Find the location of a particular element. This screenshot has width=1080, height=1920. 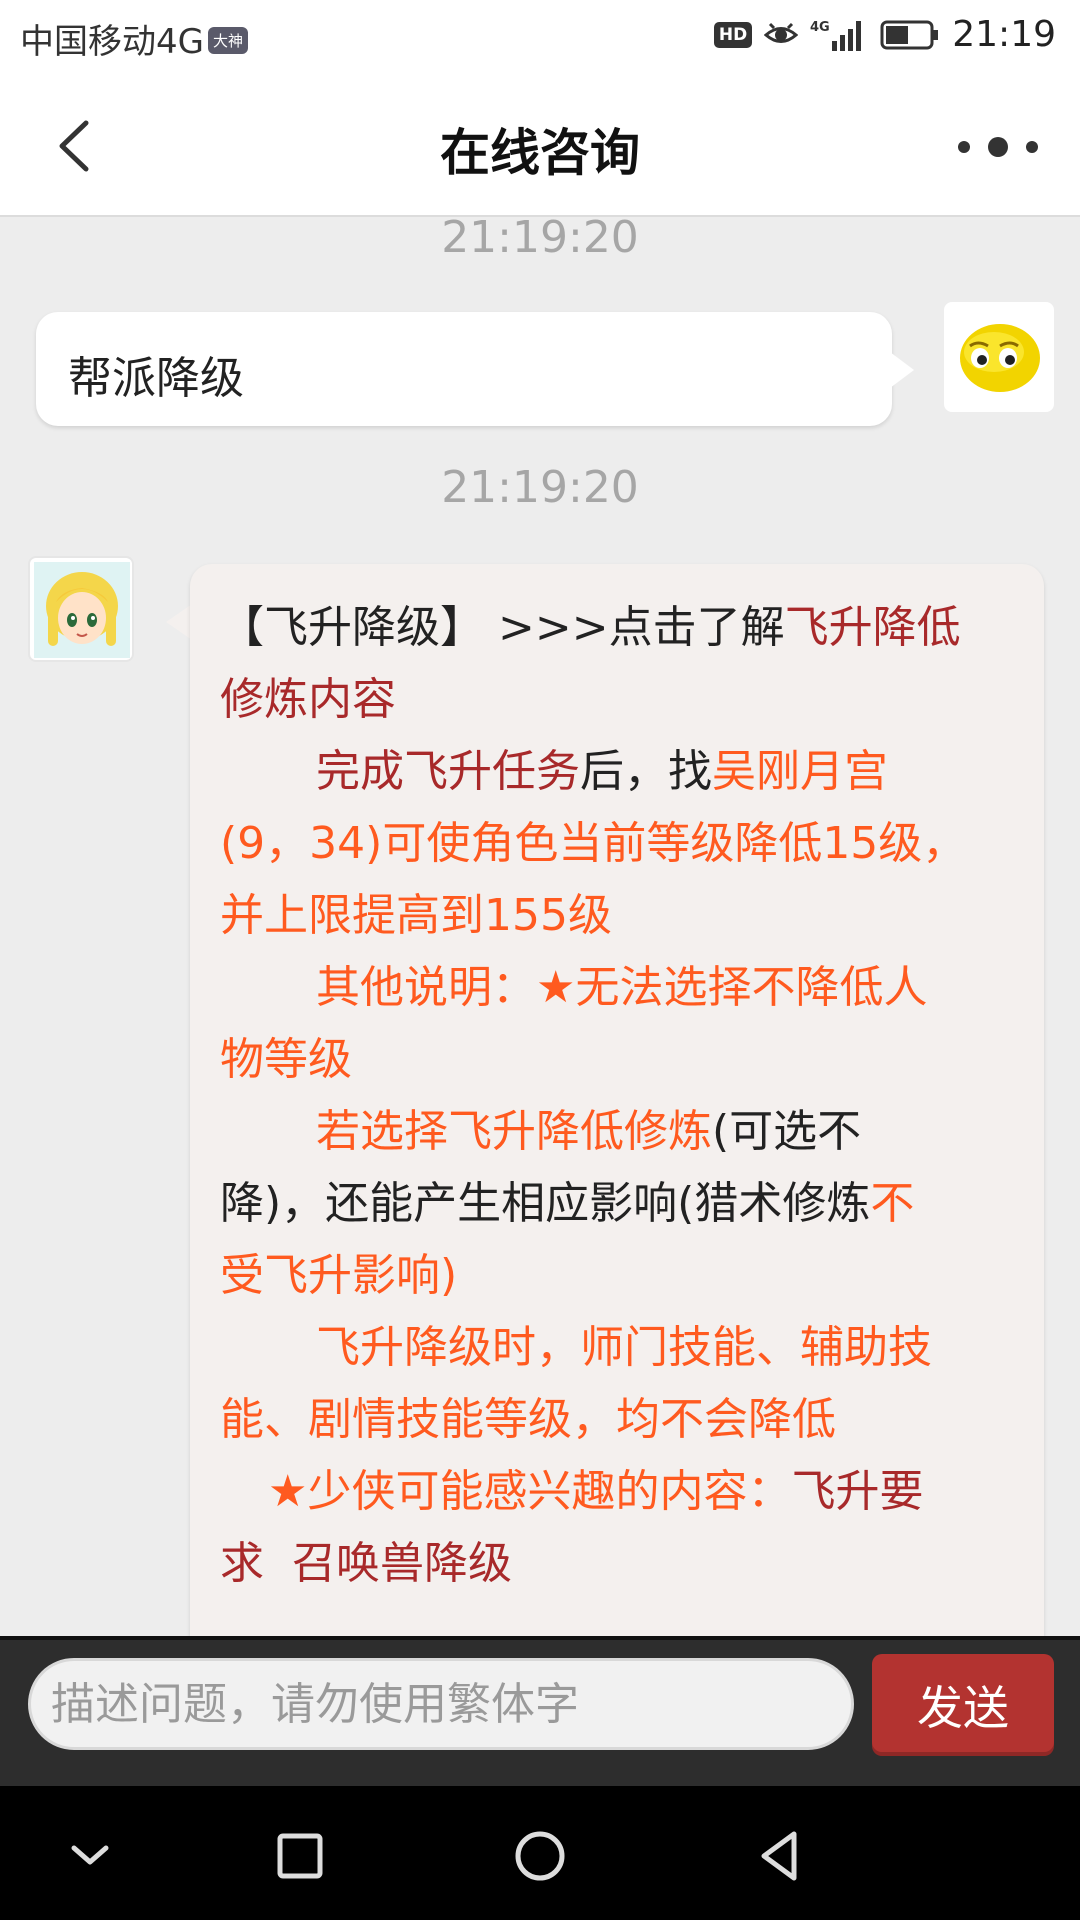

message-line: 修炼内容 is located at coordinates (620, 700).